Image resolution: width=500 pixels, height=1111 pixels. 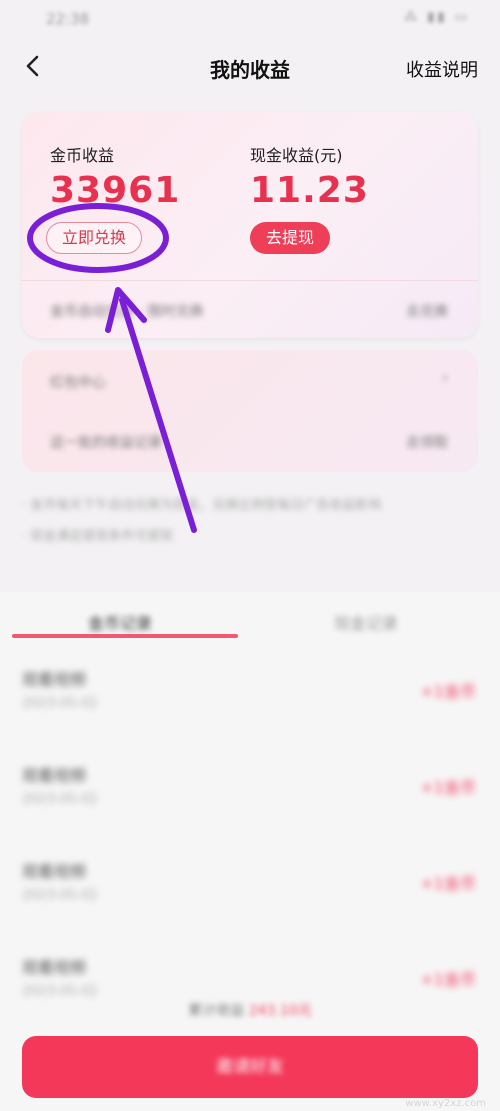 I want to click on earnings-explanation-link: 收益说明, so click(x=442, y=69).